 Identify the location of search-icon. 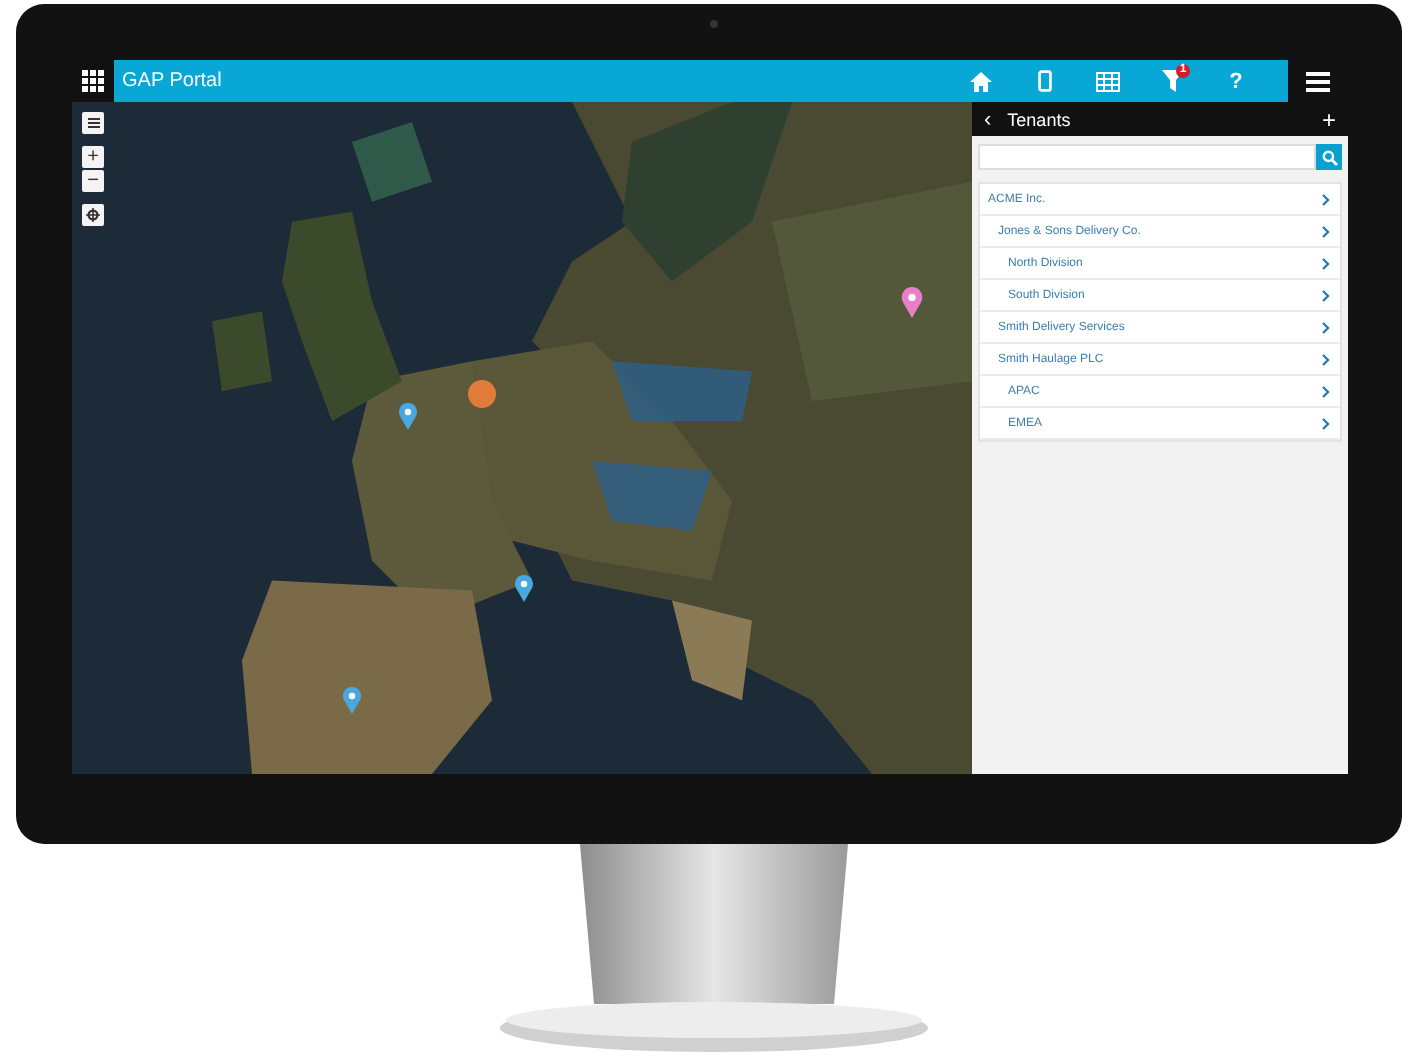
(1329, 157).